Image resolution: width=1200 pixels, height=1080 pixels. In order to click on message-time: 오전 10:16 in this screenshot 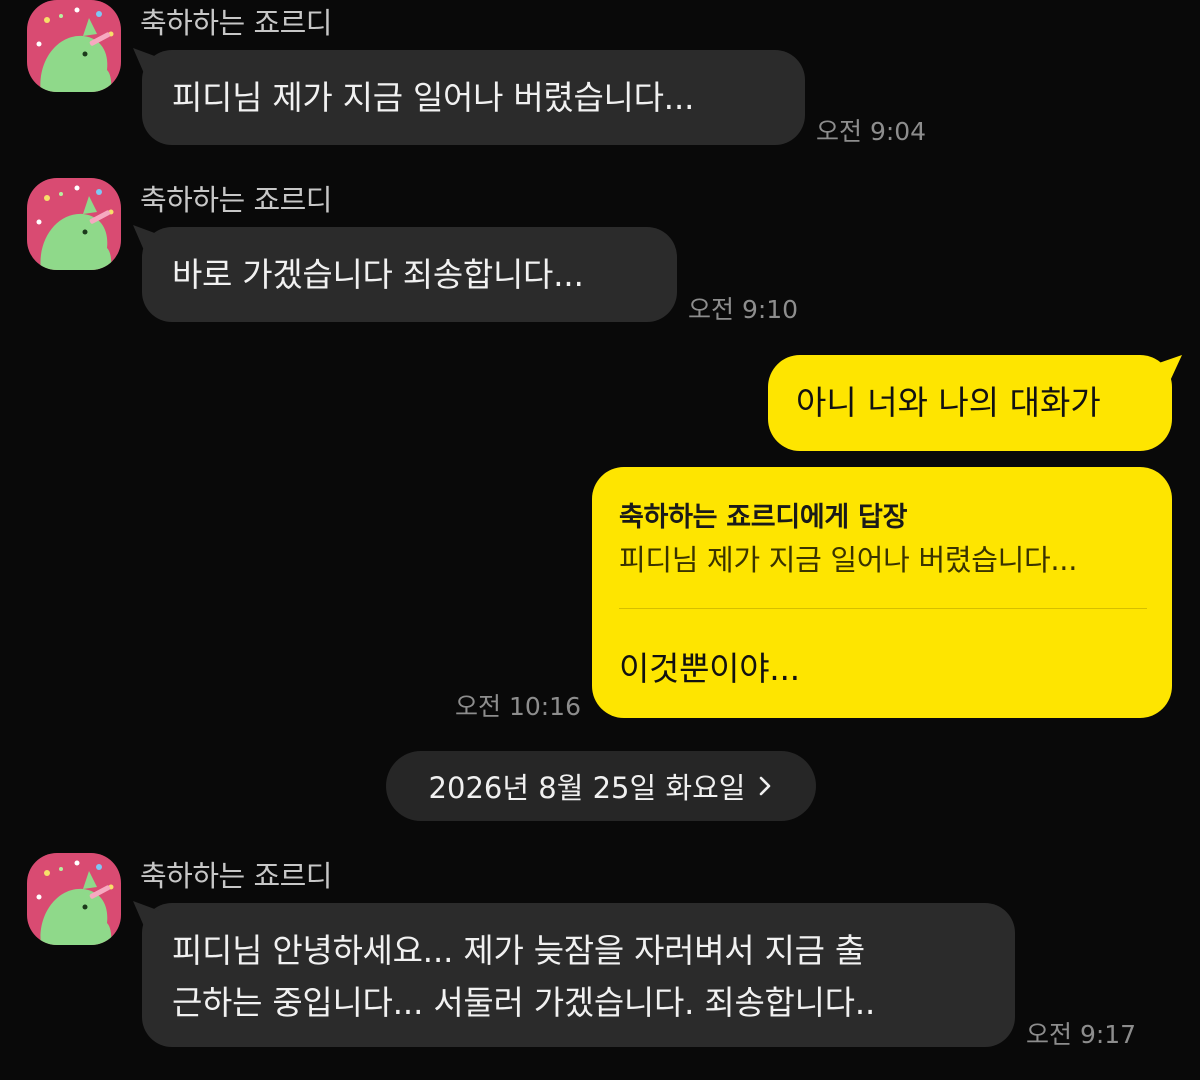, I will do `click(518, 706)`.